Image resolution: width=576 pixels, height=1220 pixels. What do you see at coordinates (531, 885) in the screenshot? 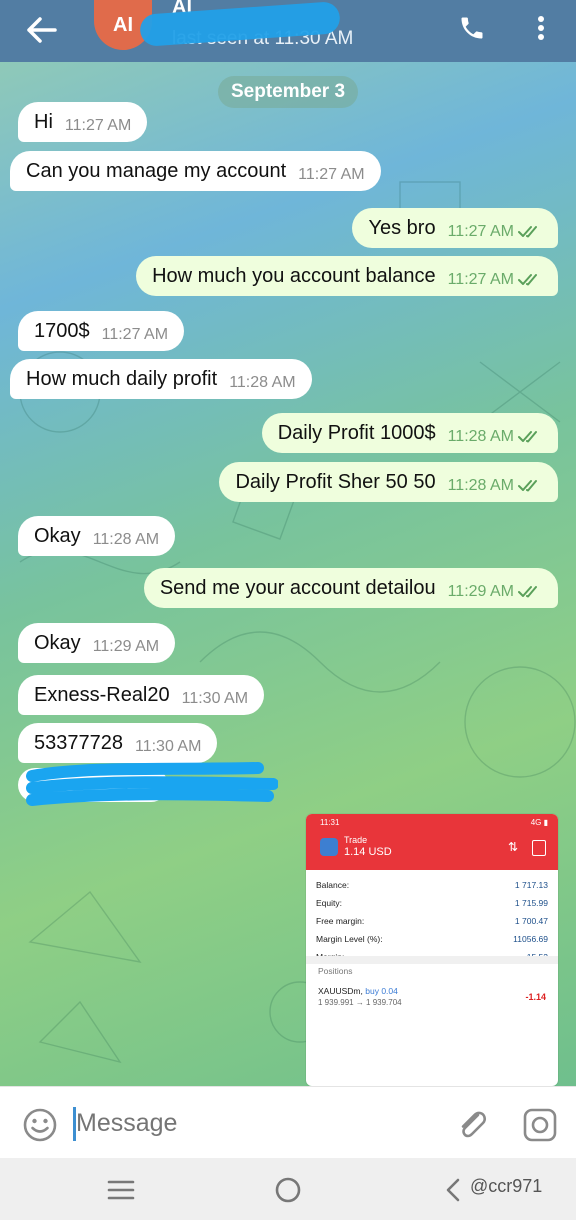
I see `summary-value: 1 717.13` at bounding box center [531, 885].